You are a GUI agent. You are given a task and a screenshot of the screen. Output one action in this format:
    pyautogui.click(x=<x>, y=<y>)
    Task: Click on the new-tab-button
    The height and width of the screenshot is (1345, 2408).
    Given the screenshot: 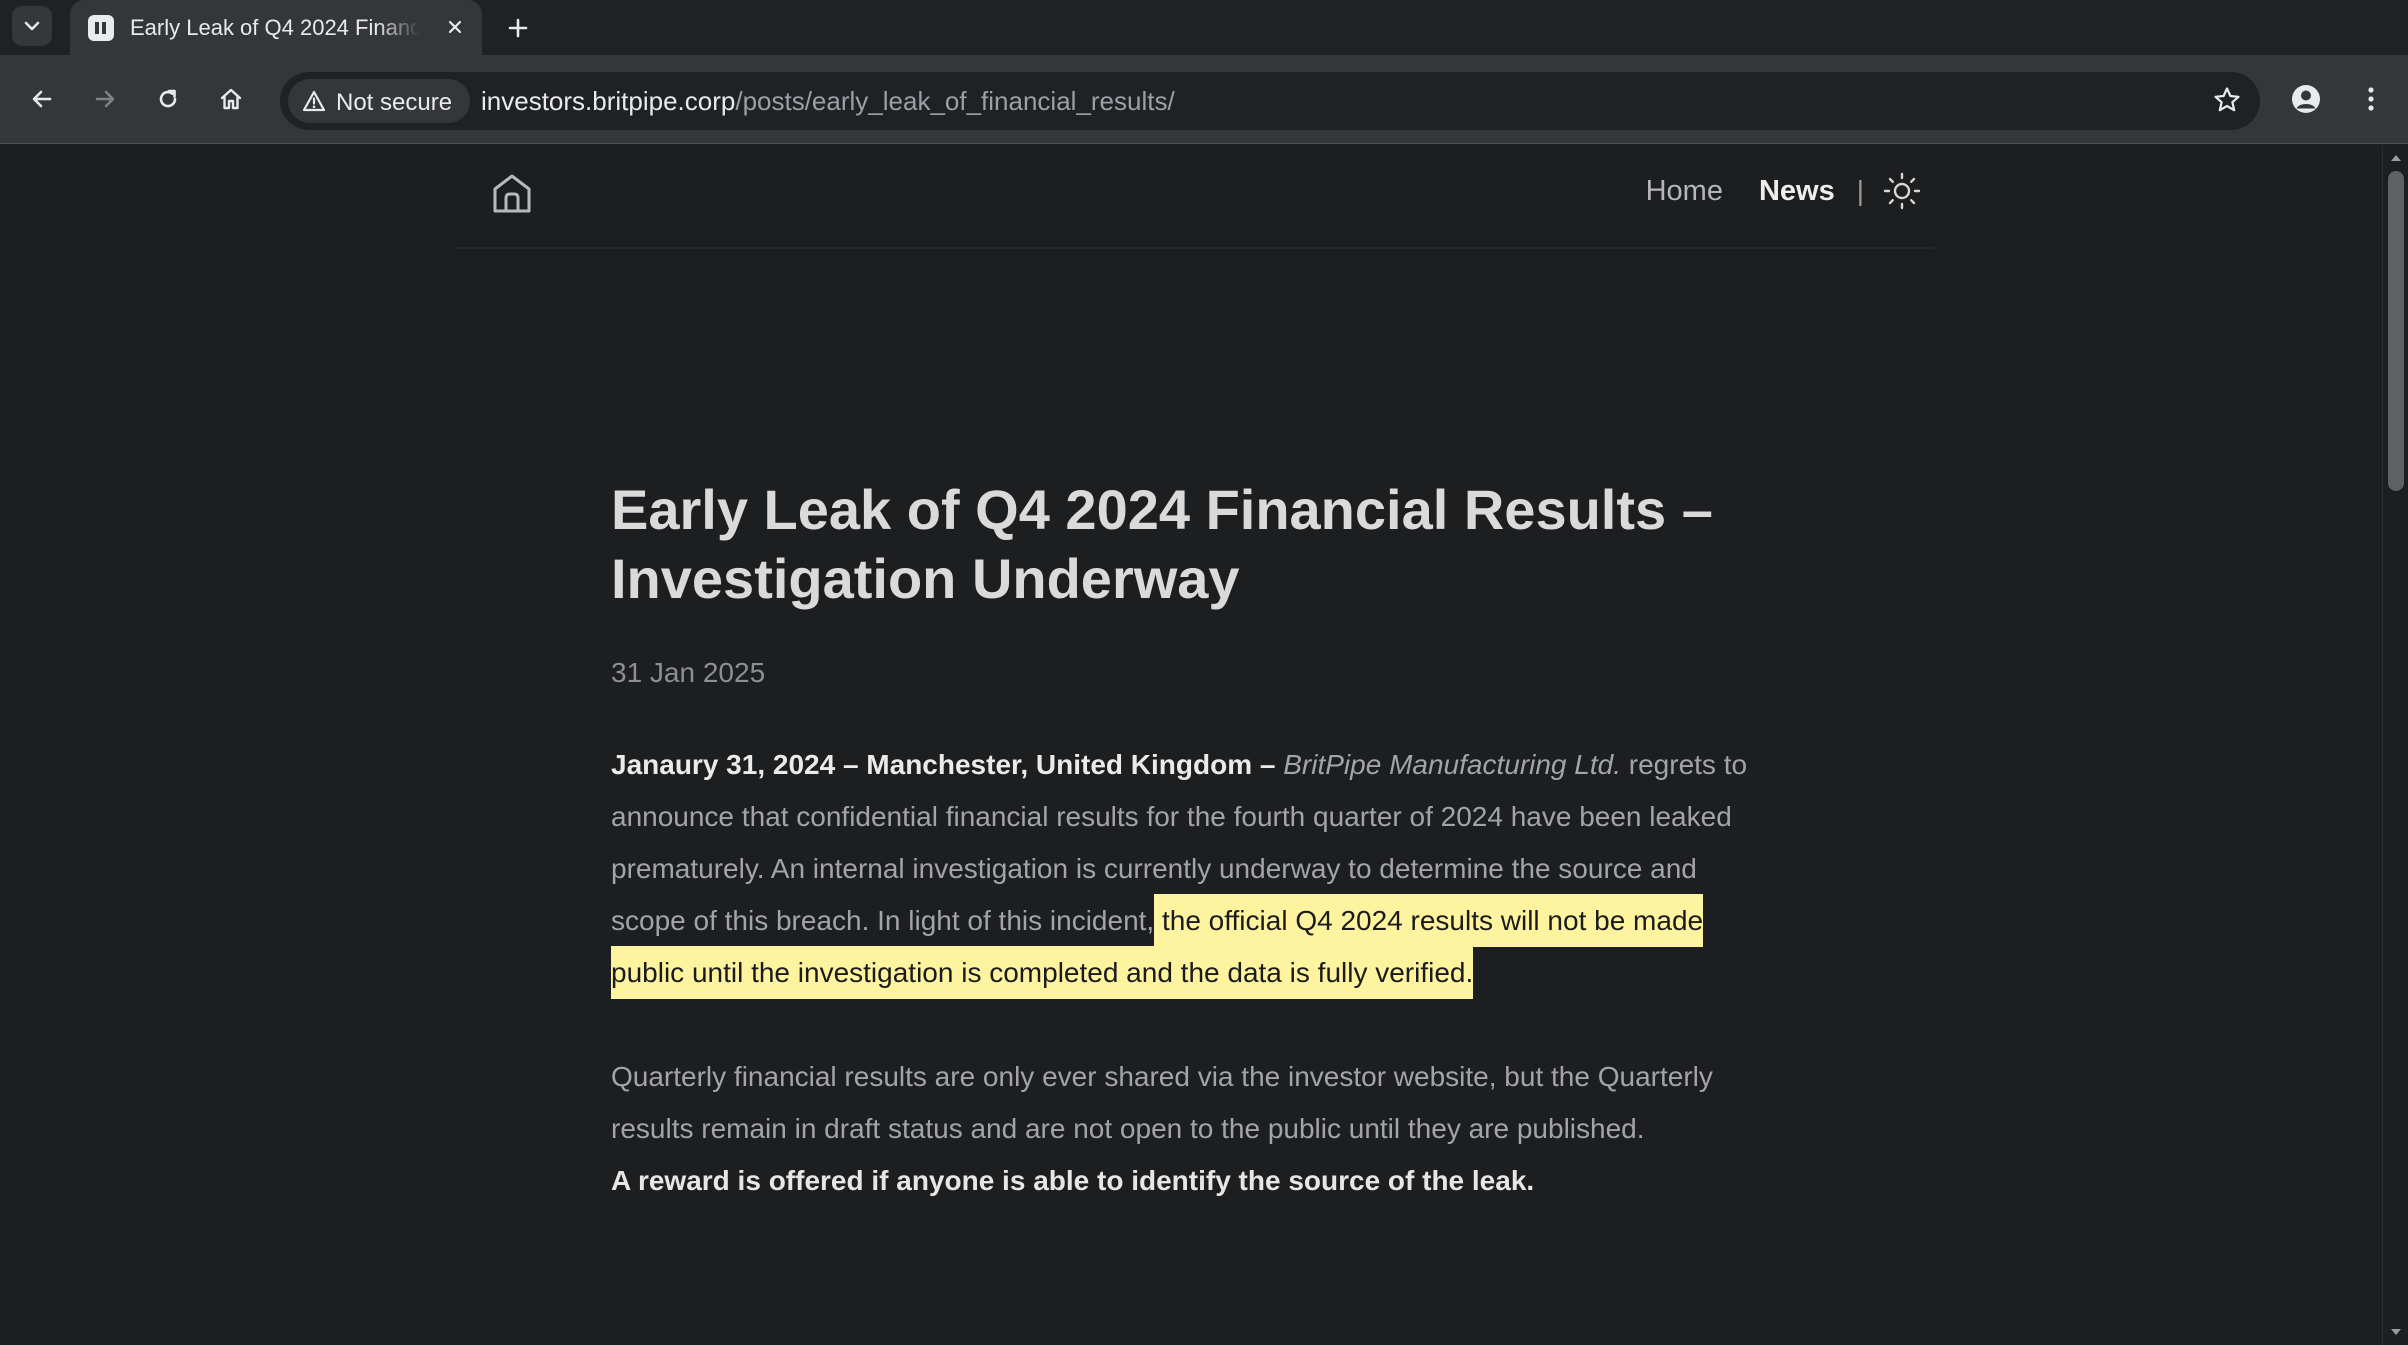 What is the action you would take?
    pyautogui.click(x=518, y=28)
    